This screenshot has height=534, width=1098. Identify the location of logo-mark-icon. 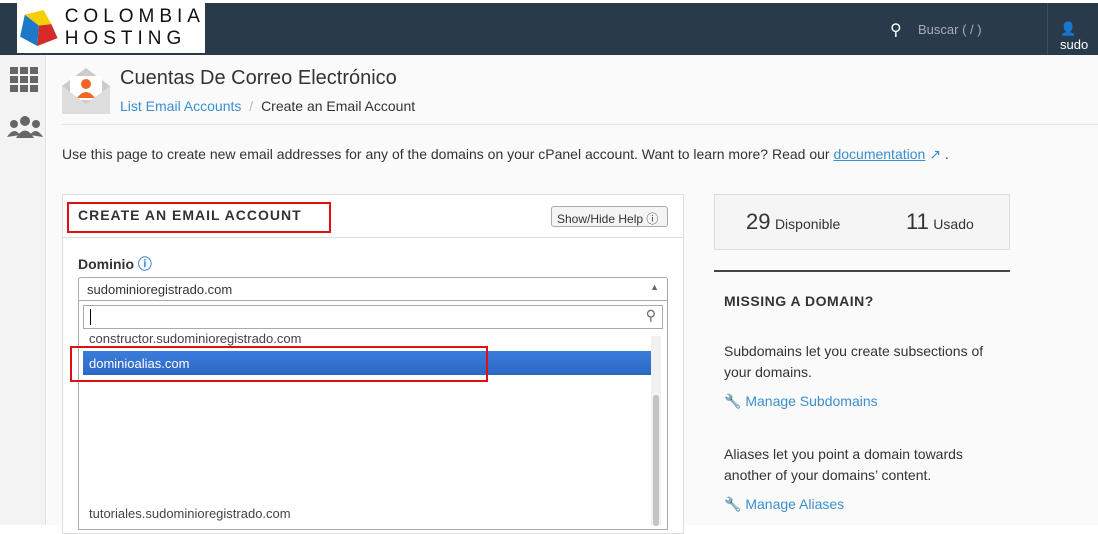
(39, 28).